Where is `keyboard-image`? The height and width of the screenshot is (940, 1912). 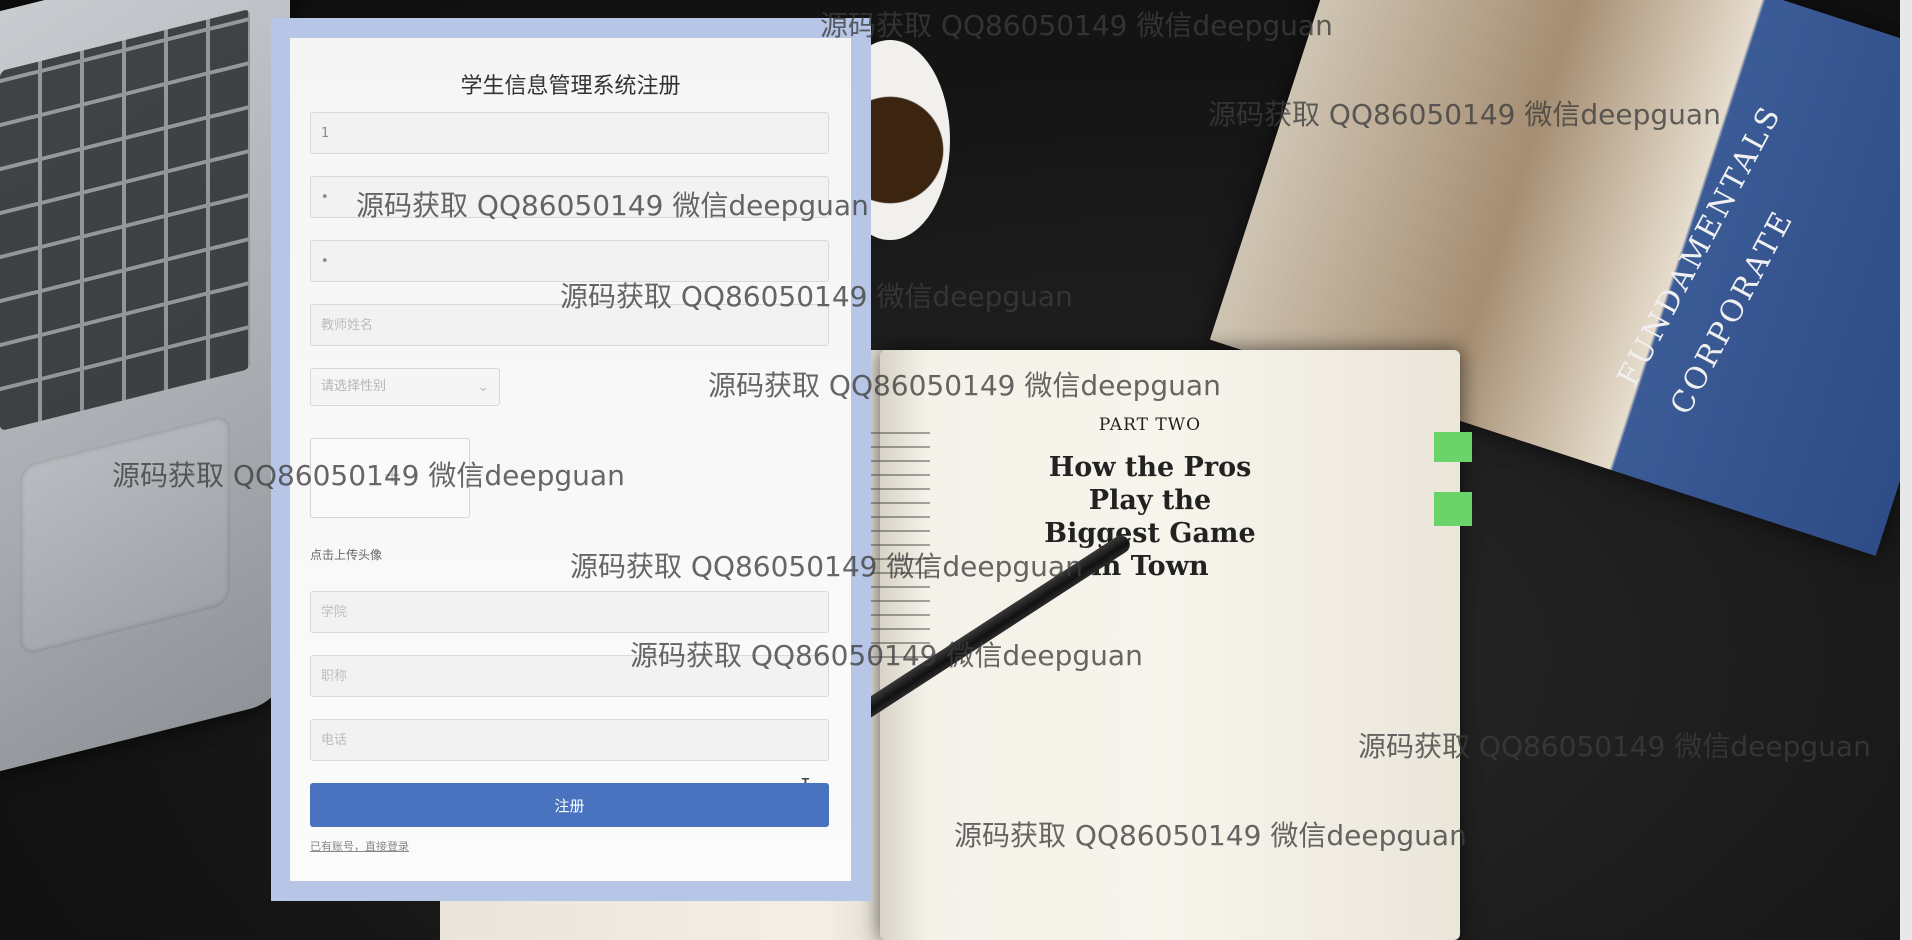 keyboard-image is located at coordinates (125, 220).